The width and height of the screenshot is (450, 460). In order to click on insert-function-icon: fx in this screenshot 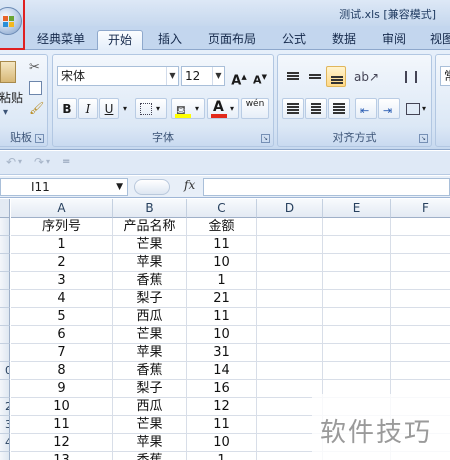, I will do `click(189, 185)`.